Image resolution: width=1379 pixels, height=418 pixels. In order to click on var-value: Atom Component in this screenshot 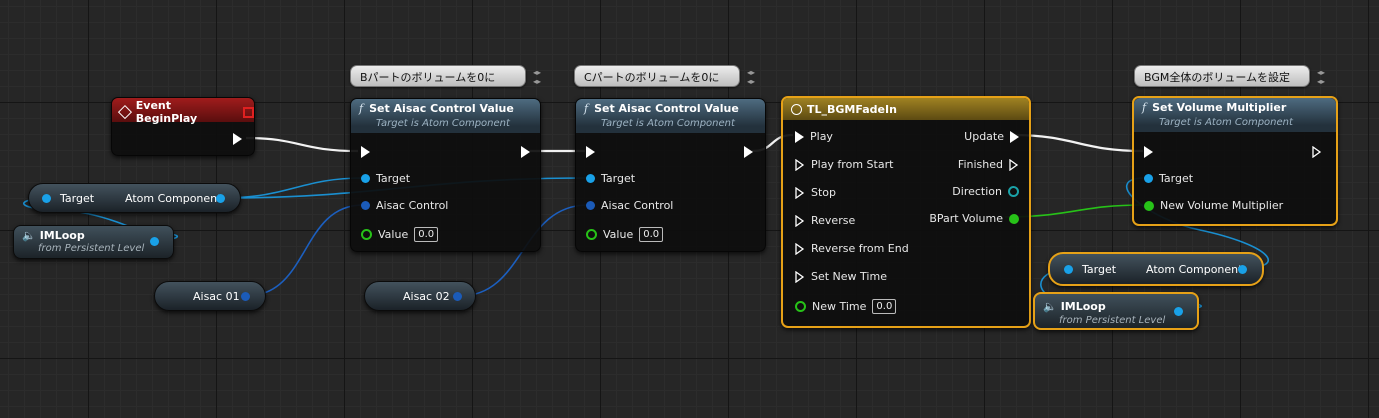, I will do `click(173, 198)`.